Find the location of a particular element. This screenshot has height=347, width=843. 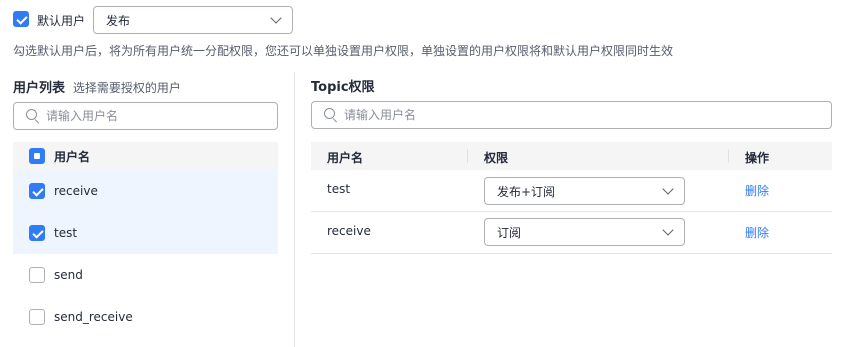

default-user-checkbox is located at coordinates (21, 19).